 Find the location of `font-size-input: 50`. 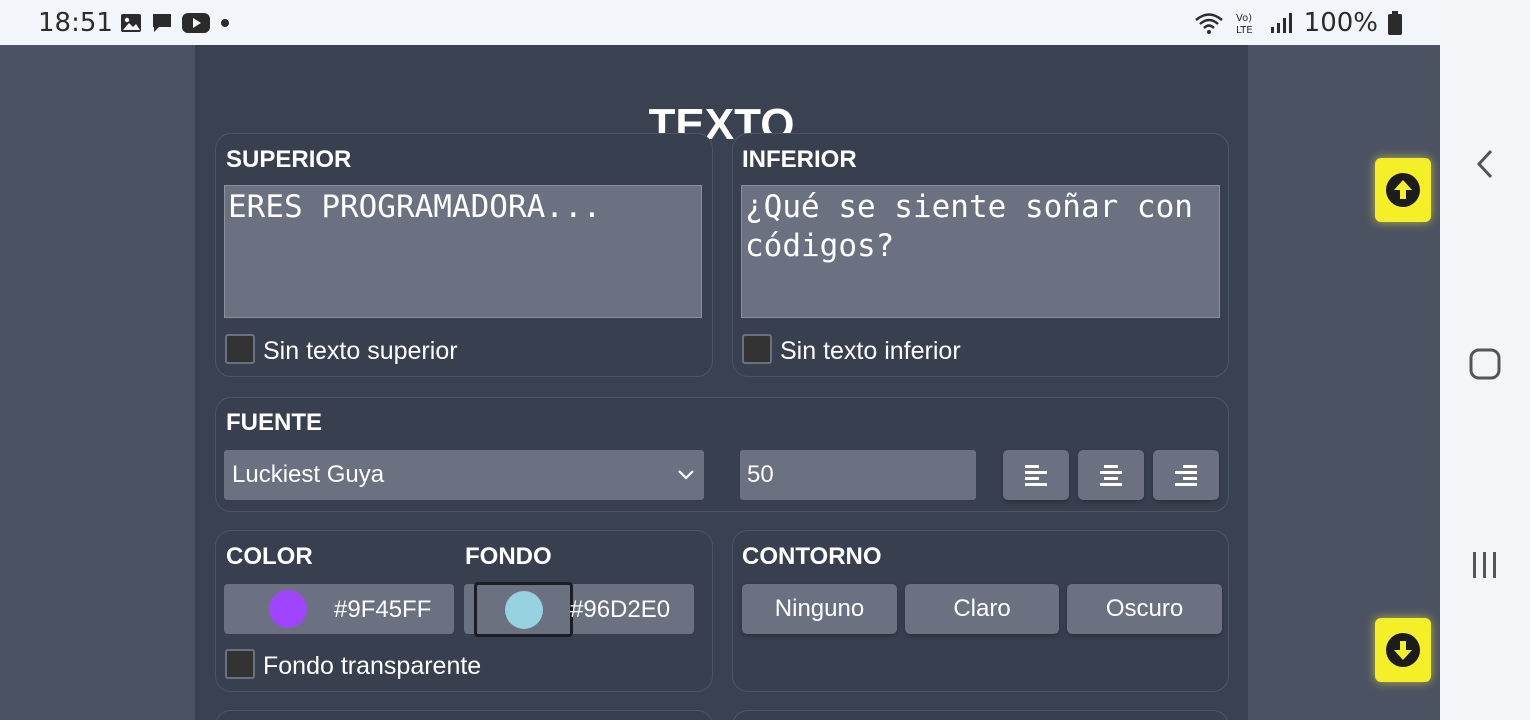

font-size-input: 50 is located at coordinates (858, 475).